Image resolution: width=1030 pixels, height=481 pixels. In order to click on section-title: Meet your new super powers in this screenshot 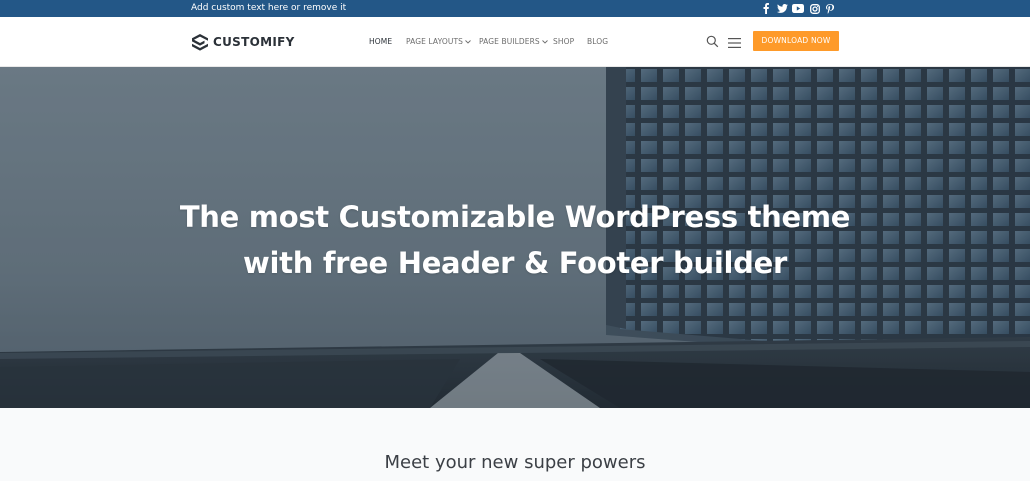, I will do `click(515, 462)`.